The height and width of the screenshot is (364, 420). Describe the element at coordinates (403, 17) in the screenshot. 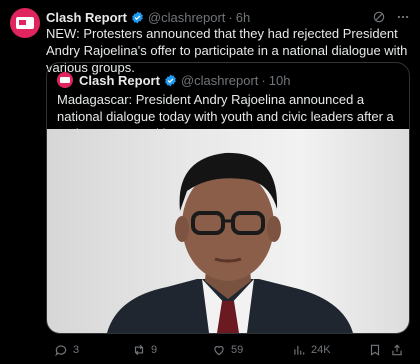

I see `more-options-icon` at that location.